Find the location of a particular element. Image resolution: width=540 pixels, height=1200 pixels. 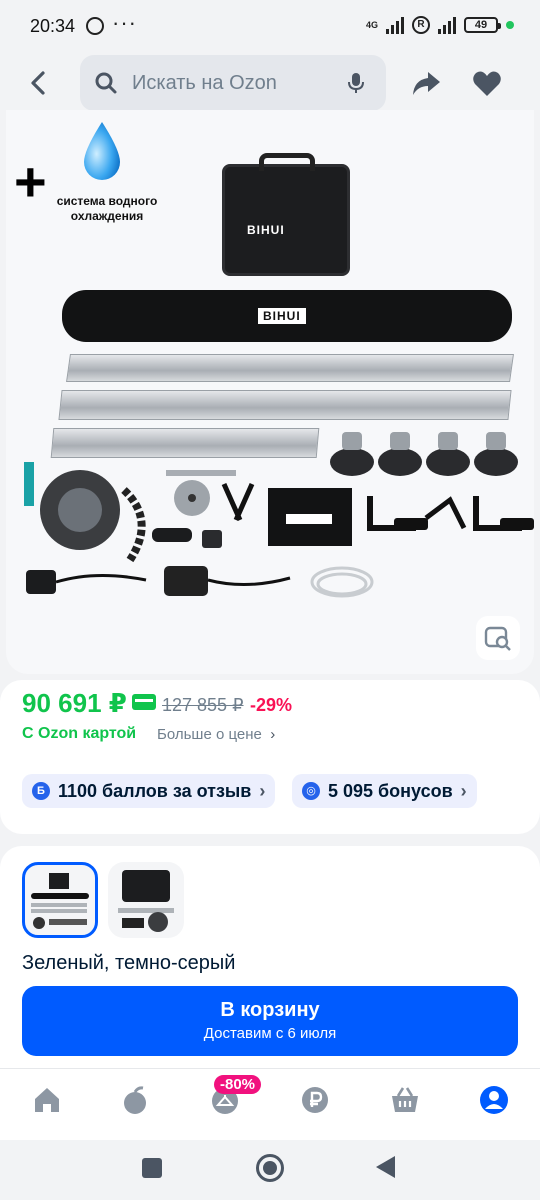

status-bar: 20:34 ··· 4G R 49 is located at coordinates (270, 26).